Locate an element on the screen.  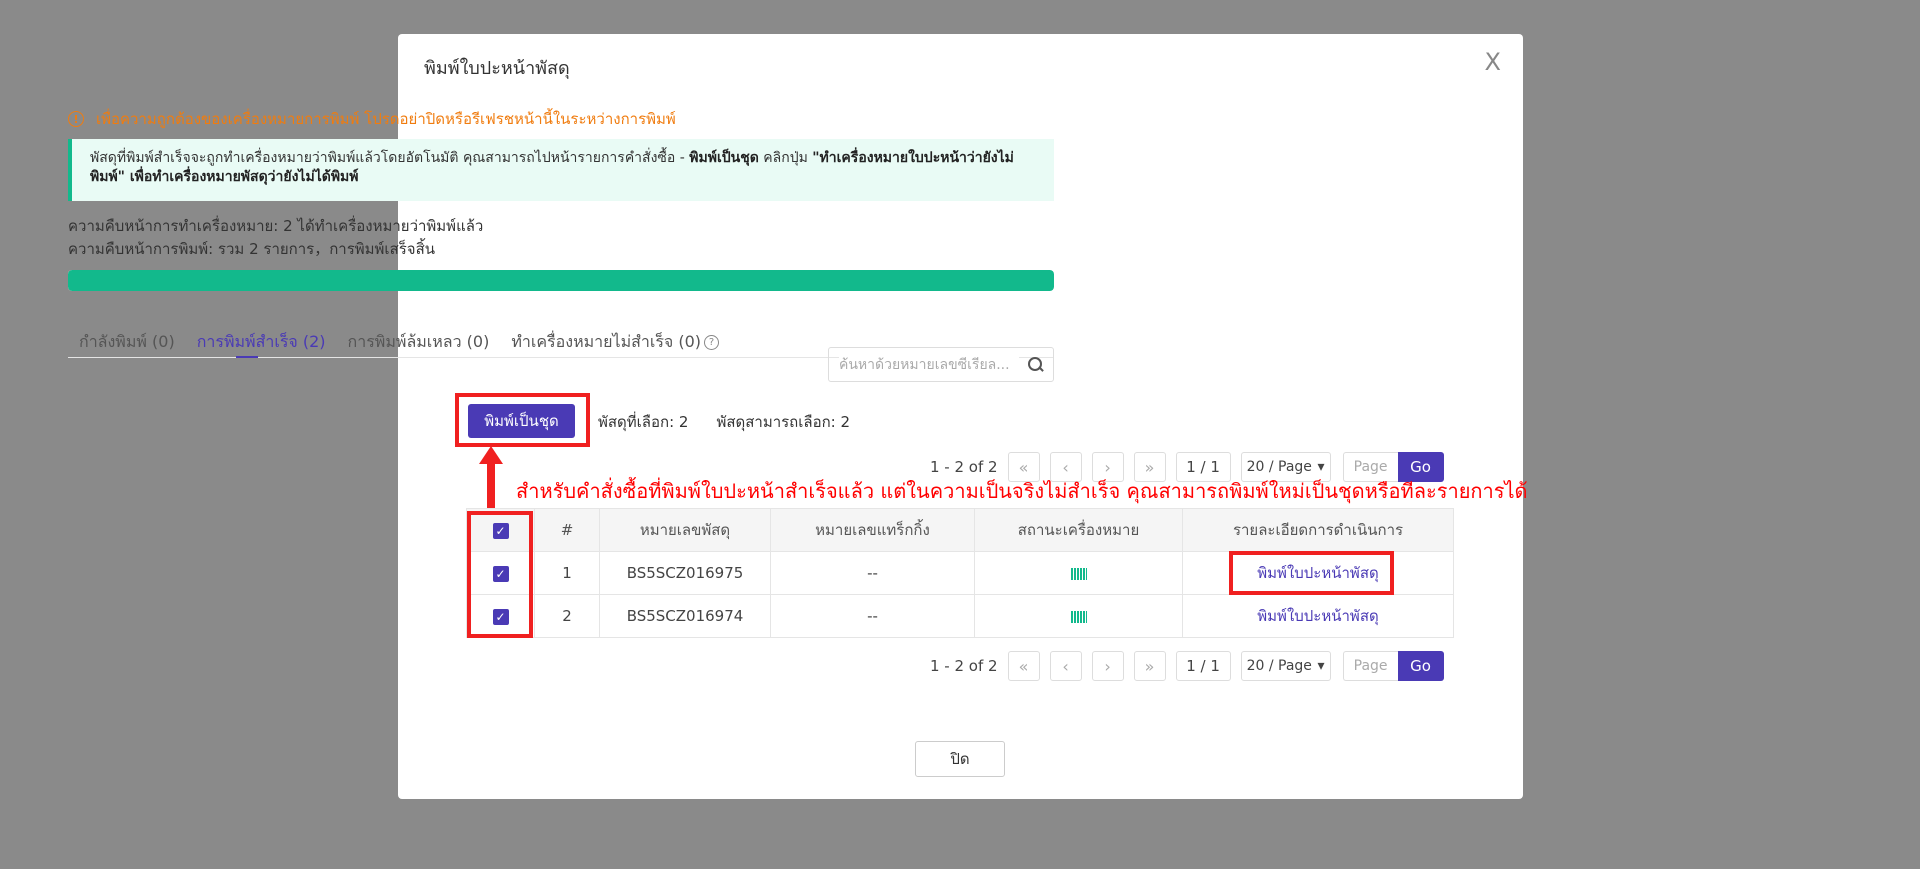
row-index: 2 is located at coordinates (567, 616).